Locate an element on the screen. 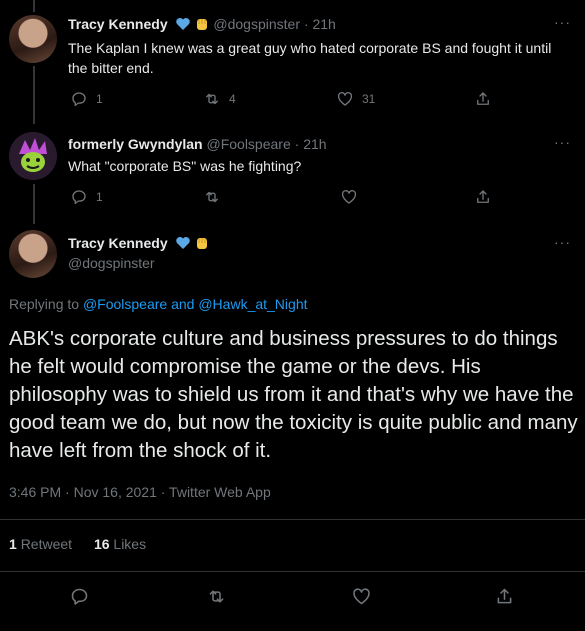 This screenshot has width=585, height=631. main-tweet-header: Tracy Kennedy is located at coordinates (139, 244).